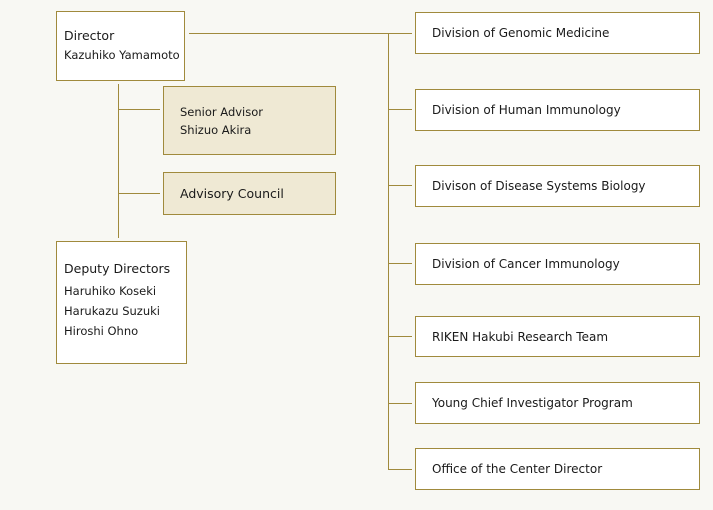 This screenshot has height=510, width=713. What do you see at coordinates (539, 186) in the screenshot?
I see `division-label: Divison of Disease Systems Biology` at bounding box center [539, 186].